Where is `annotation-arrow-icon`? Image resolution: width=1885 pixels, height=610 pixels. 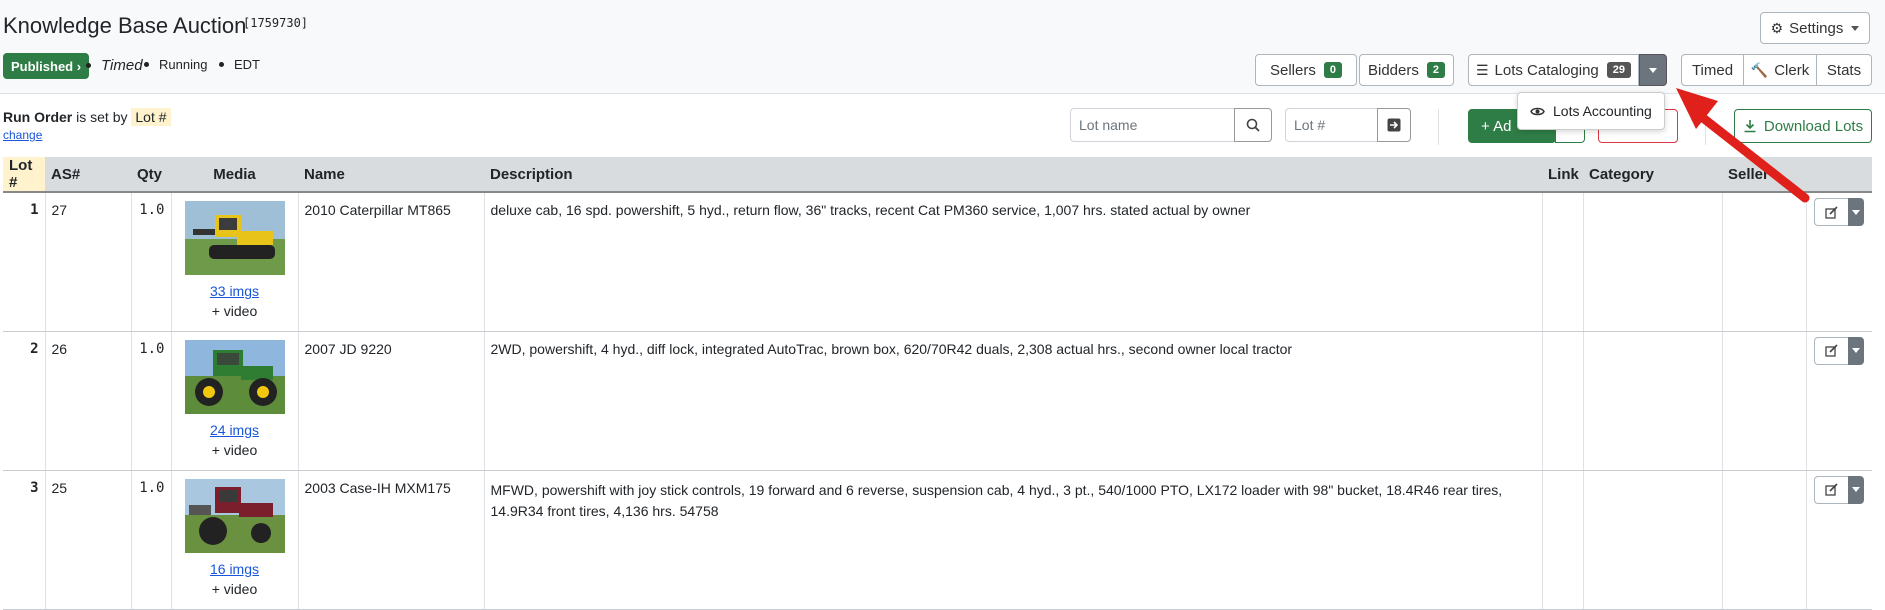
annotation-arrow-icon is located at coordinates (1743, 145).